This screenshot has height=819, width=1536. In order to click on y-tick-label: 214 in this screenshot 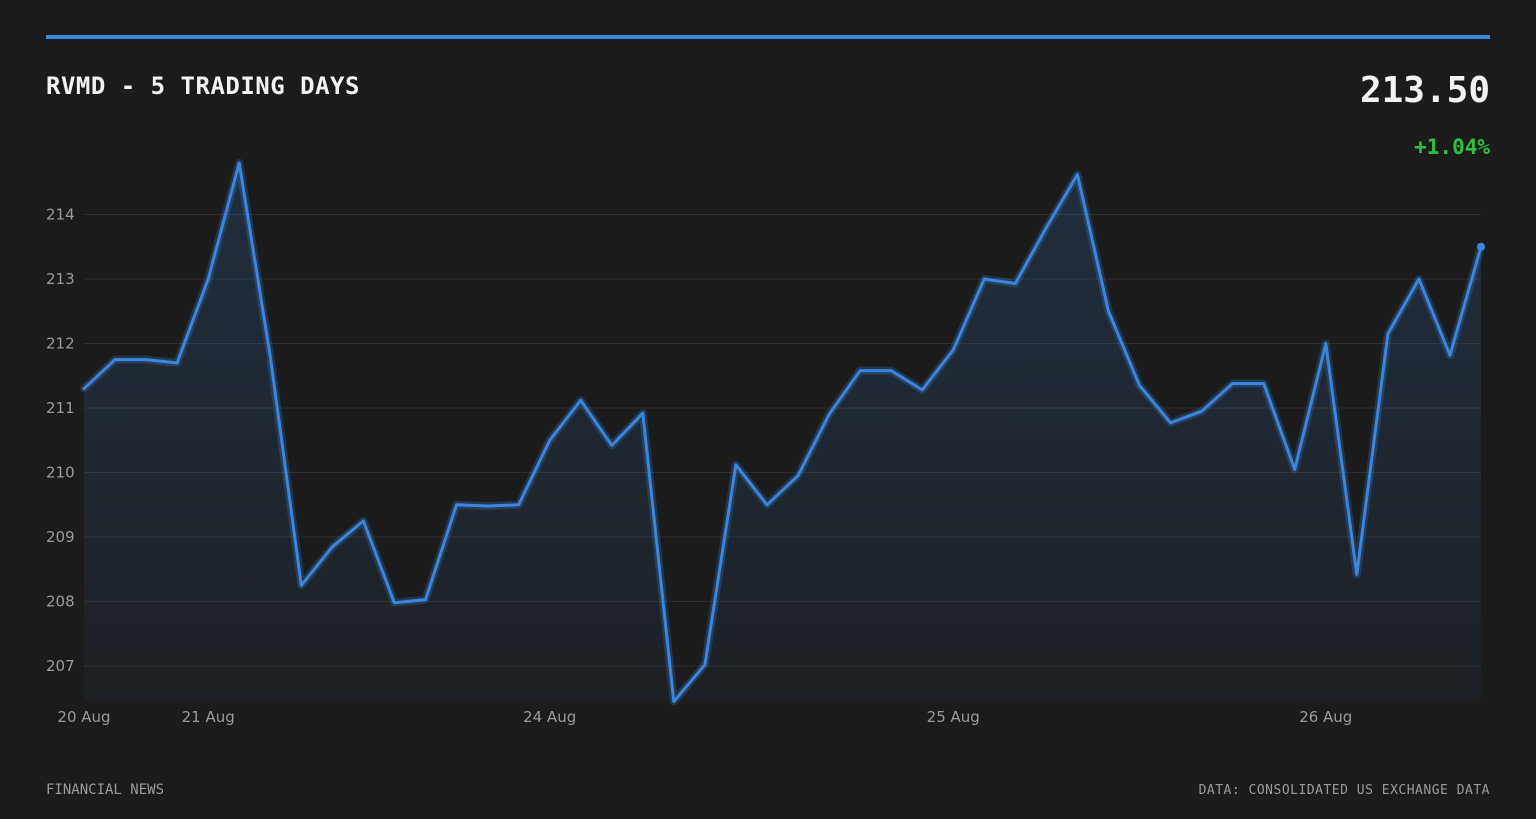, I will do `click(60, 215)`.